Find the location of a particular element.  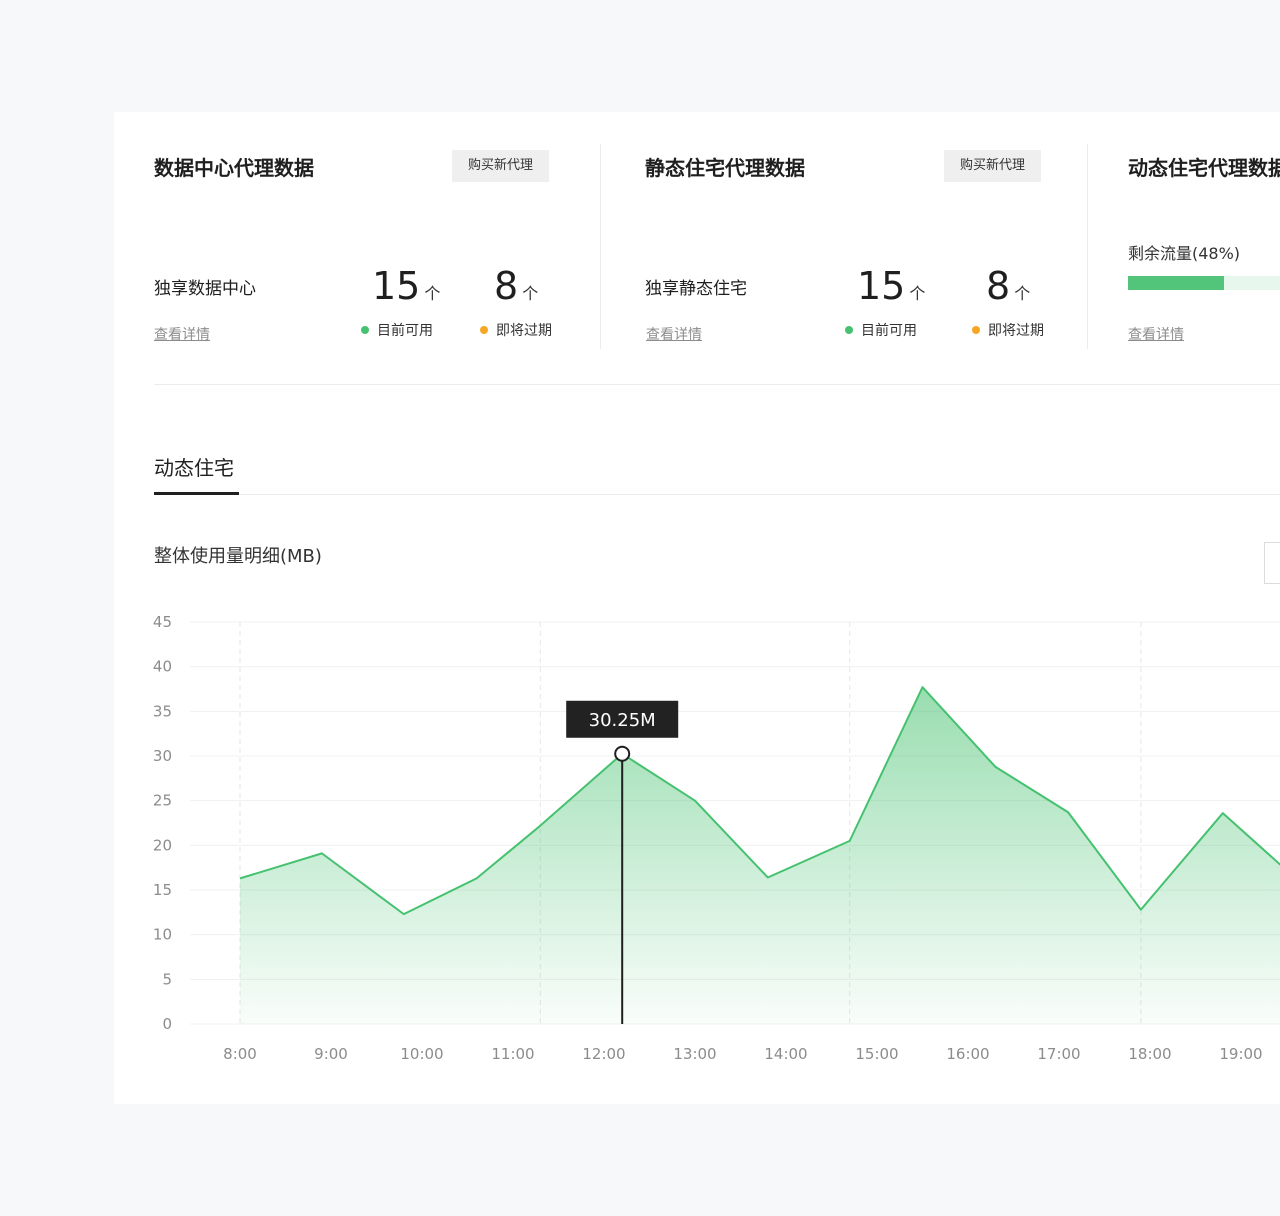

x-tick-label: 14:00 is located at coordinates (785, 1054).